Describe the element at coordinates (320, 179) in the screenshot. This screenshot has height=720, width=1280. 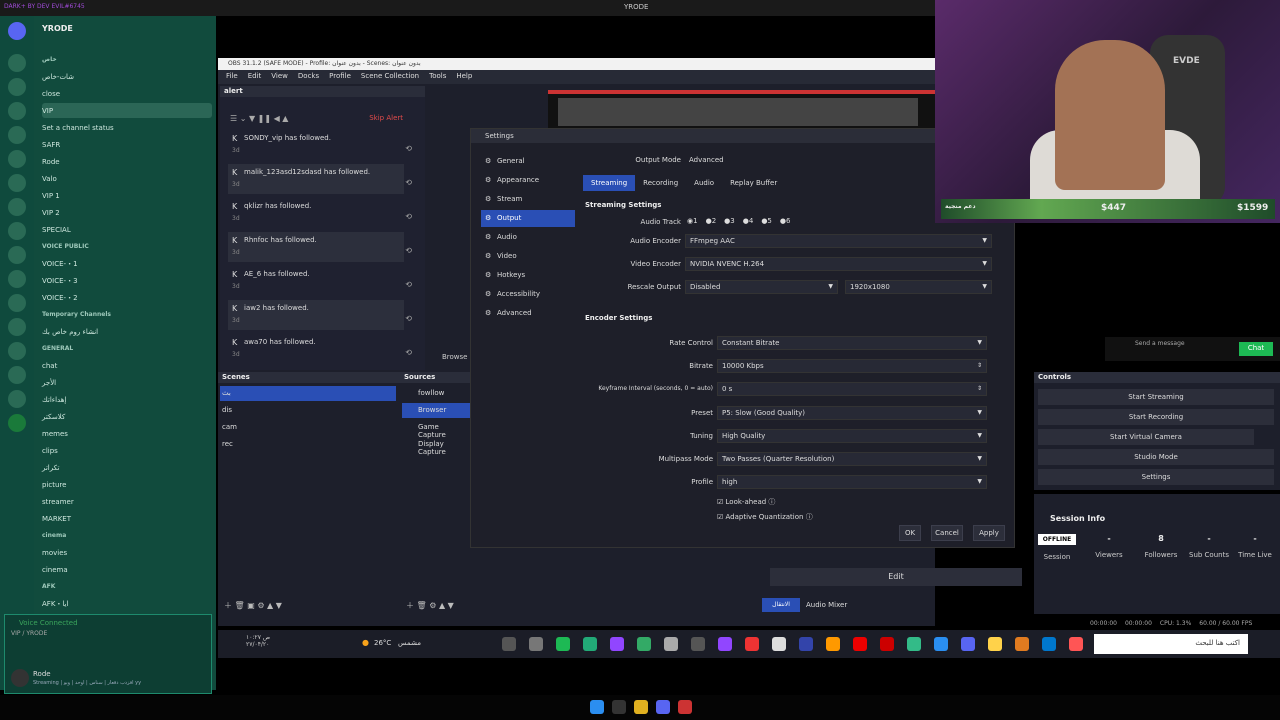
I see `follow-alert-item: Kmalik_123asd12sdasd has followed. 3d ⟲` at that location.